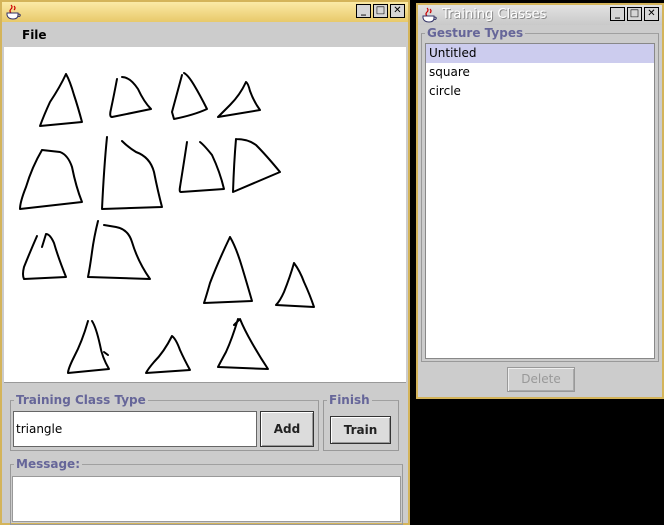 This screenshot has width=664, height=525. I want to click on list-item: square, so click(540, 72).